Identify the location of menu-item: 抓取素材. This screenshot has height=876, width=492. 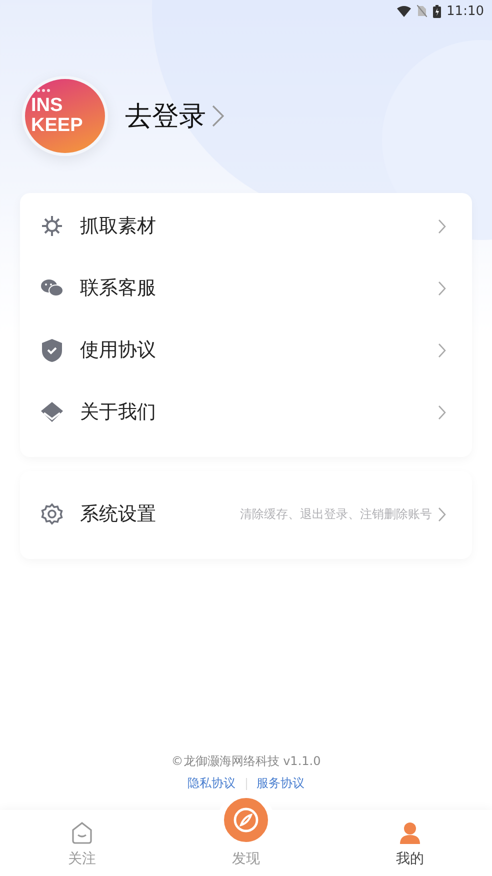
(246, 226).